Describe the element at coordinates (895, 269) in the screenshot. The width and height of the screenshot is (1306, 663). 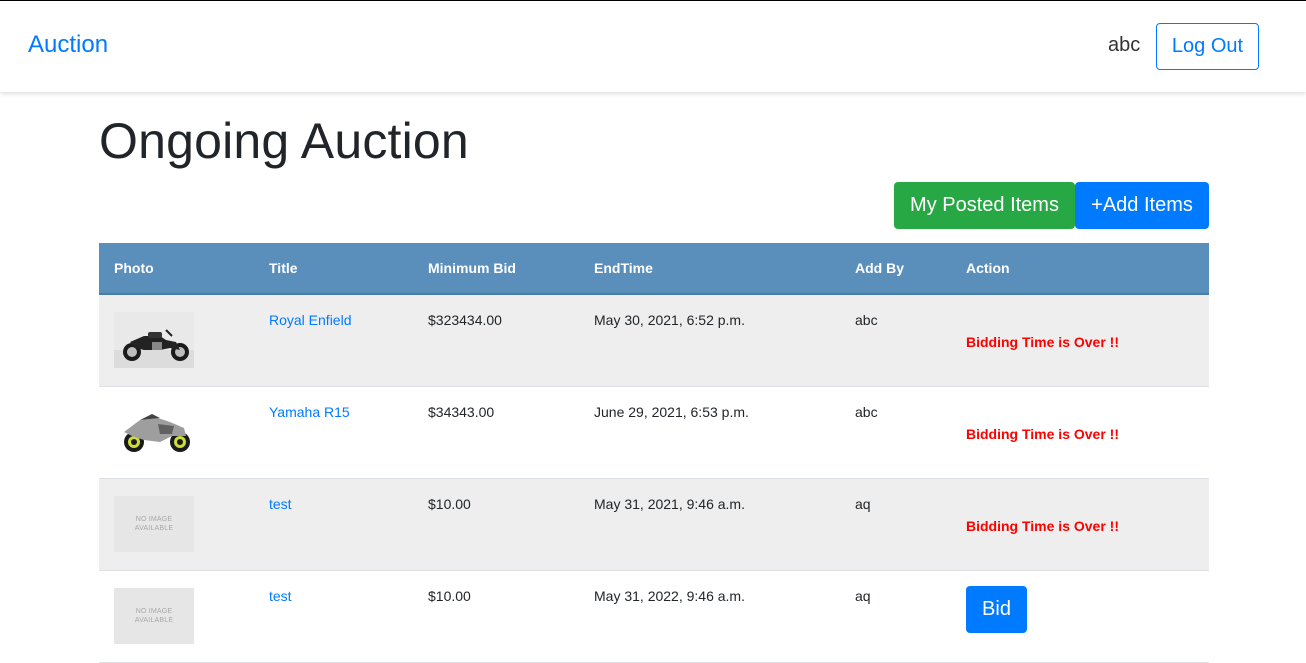
I see `header-add-by: Add By` at that location.